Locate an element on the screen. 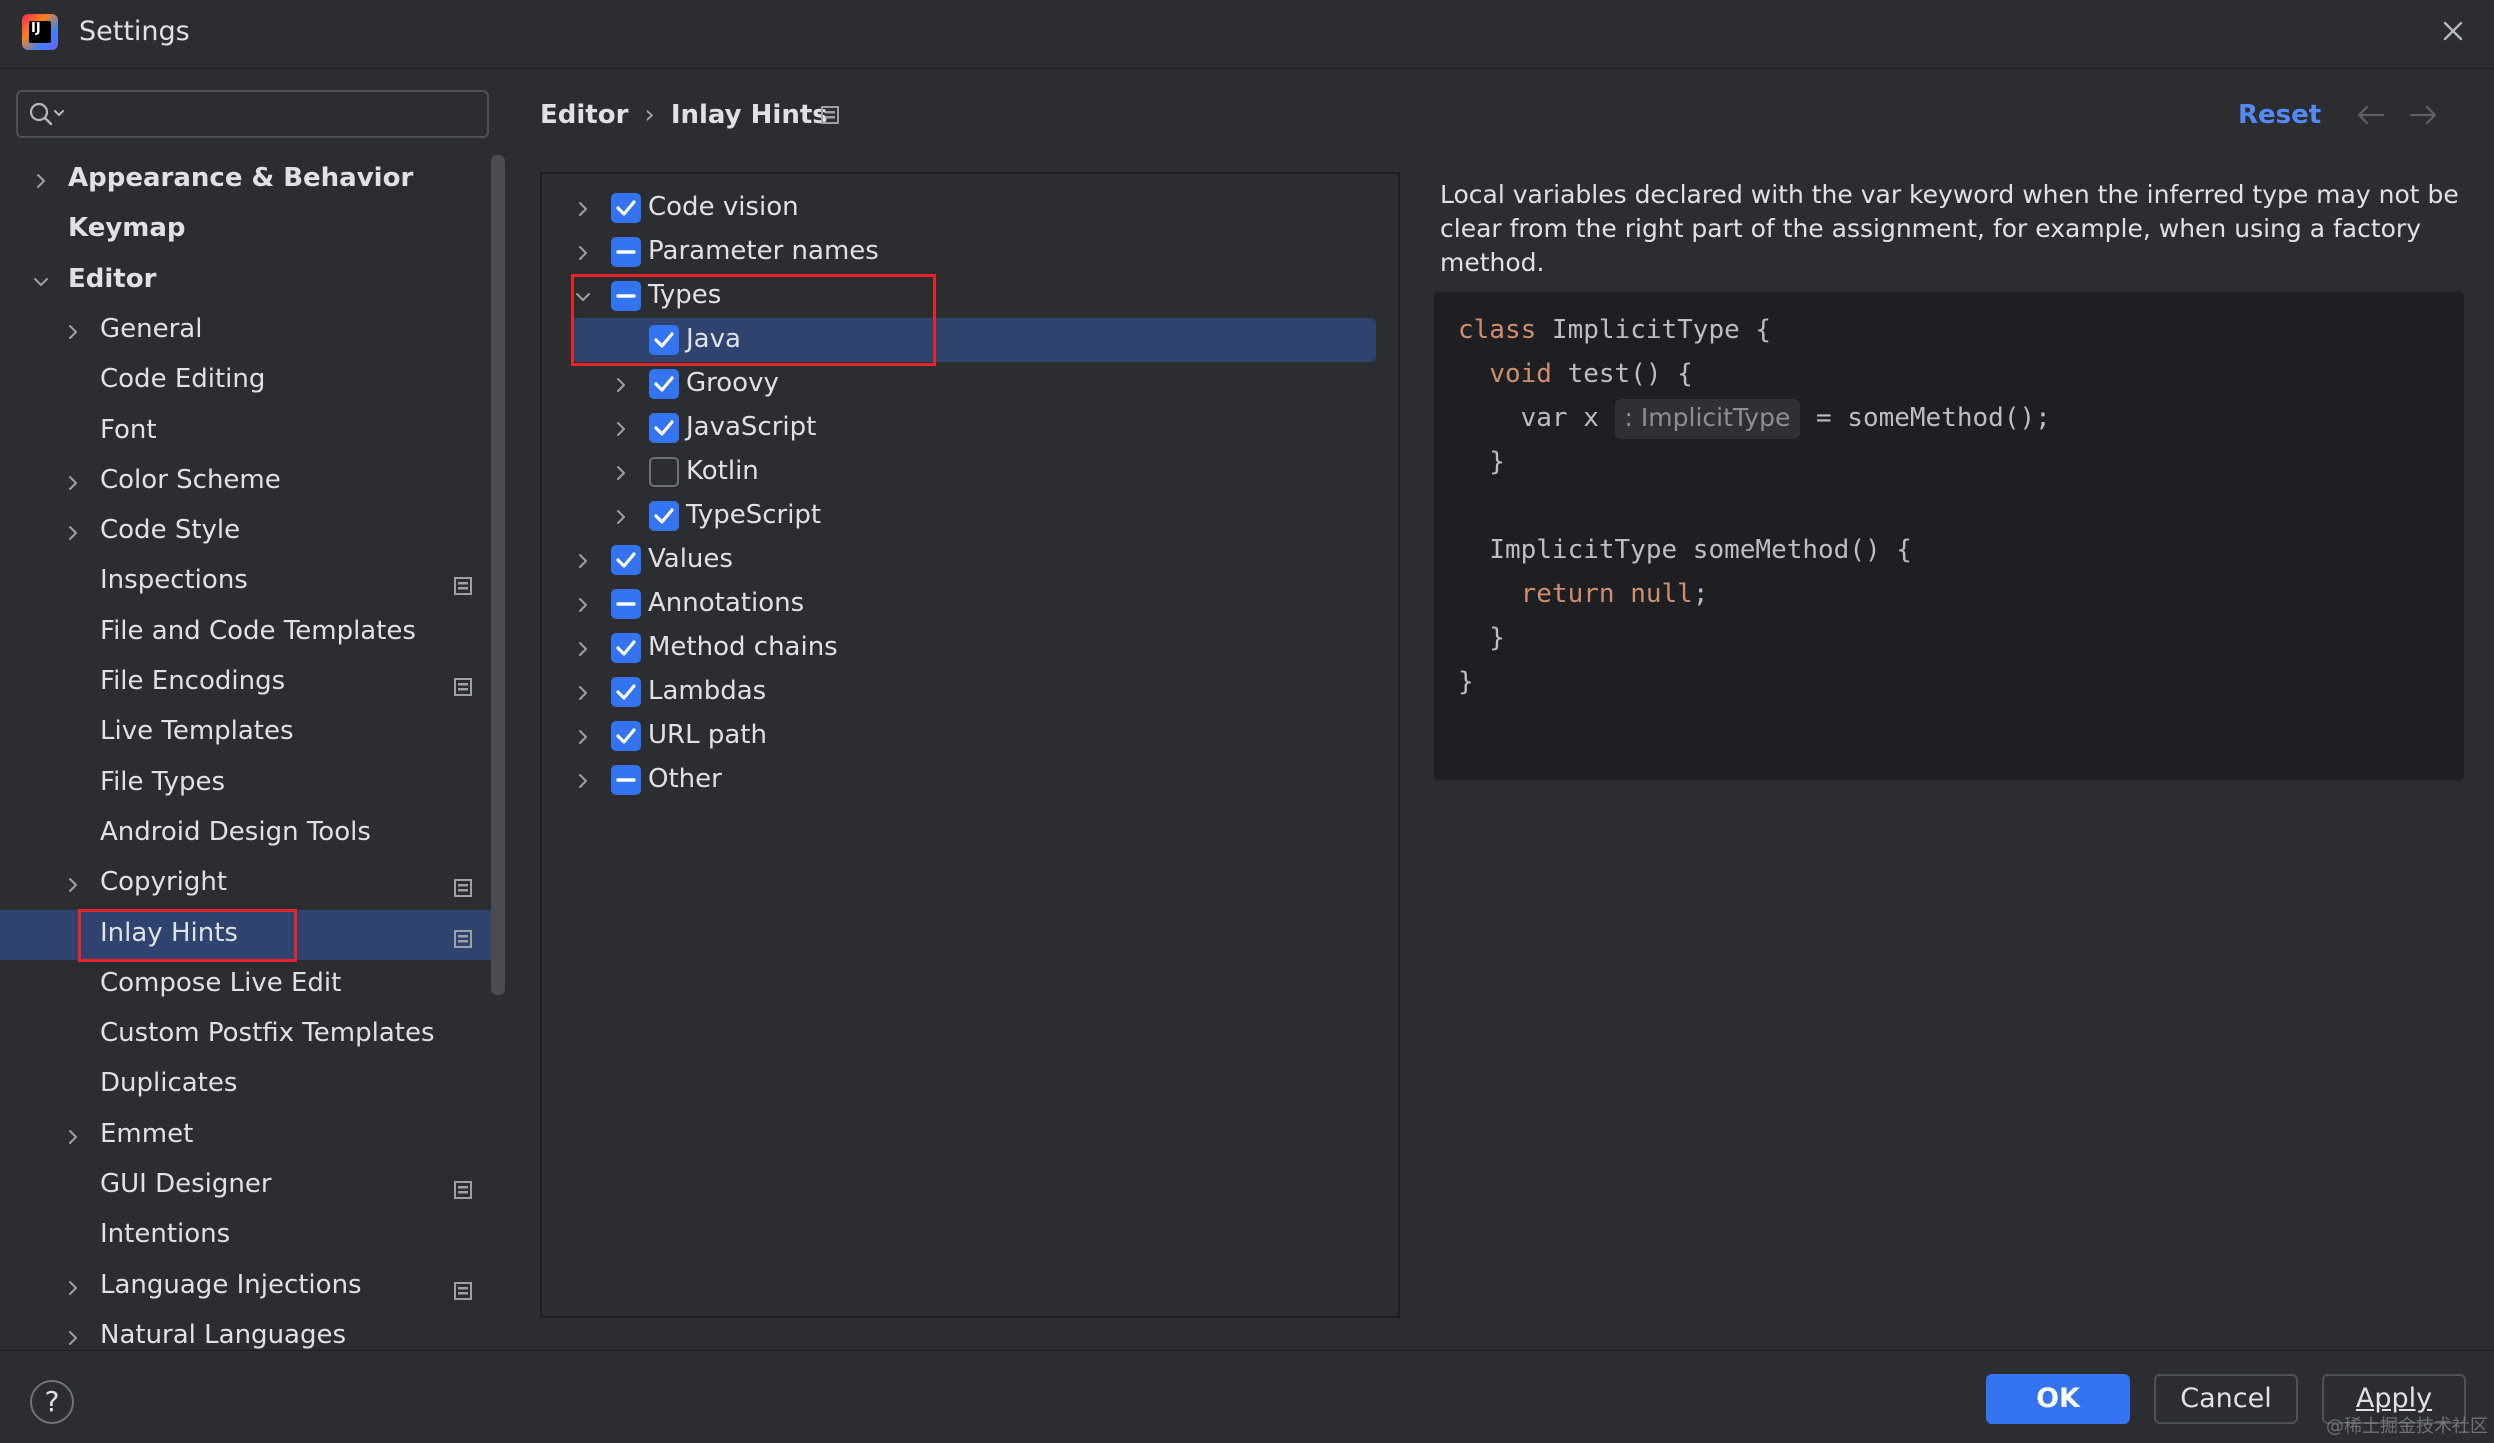 The height and width of the screenshot is (1443, 2494). sidebar-item-android-design-tools: Android Design Tools is located at coordinates (252, 834).